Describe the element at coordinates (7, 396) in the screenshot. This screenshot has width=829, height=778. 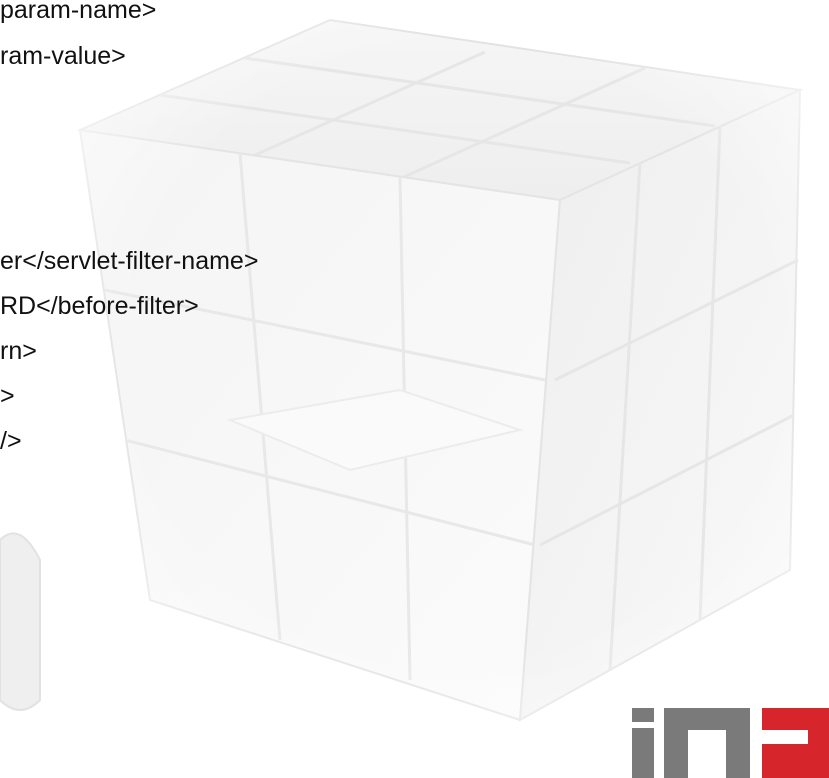
I see `code-line: >` at that location.